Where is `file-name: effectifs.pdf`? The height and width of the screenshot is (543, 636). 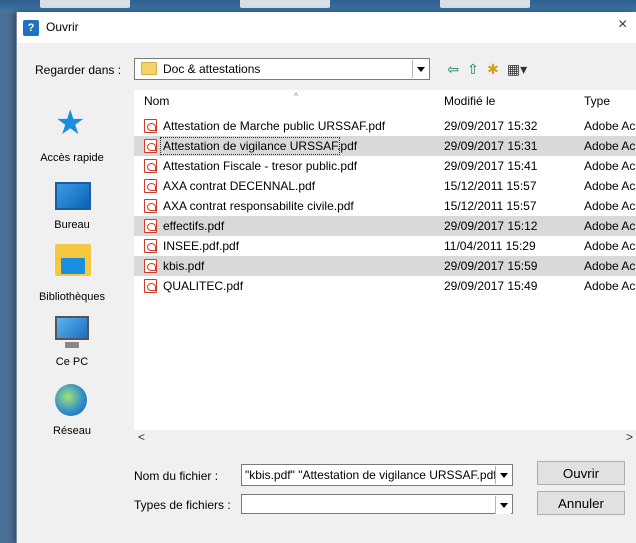 file-name: effectifs.pdf is located at coordinates (194, 226).